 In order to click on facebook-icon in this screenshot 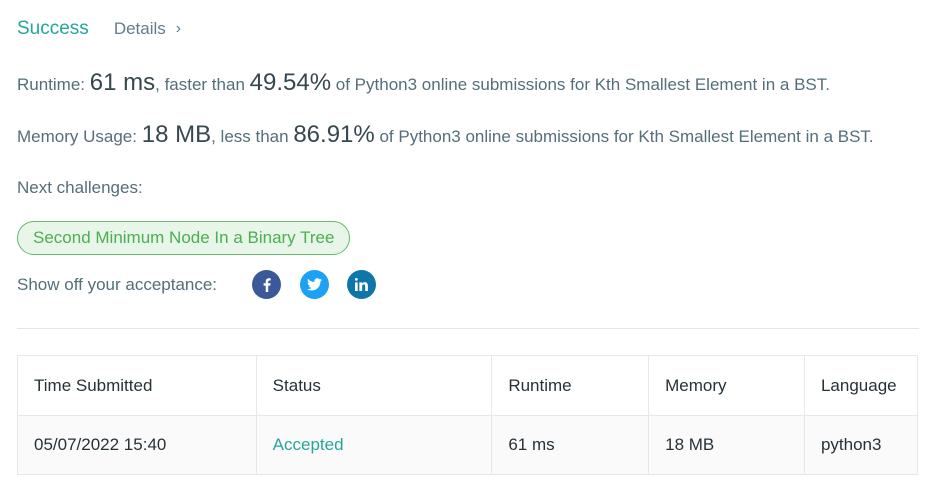, I will do `click(267, 284)`.